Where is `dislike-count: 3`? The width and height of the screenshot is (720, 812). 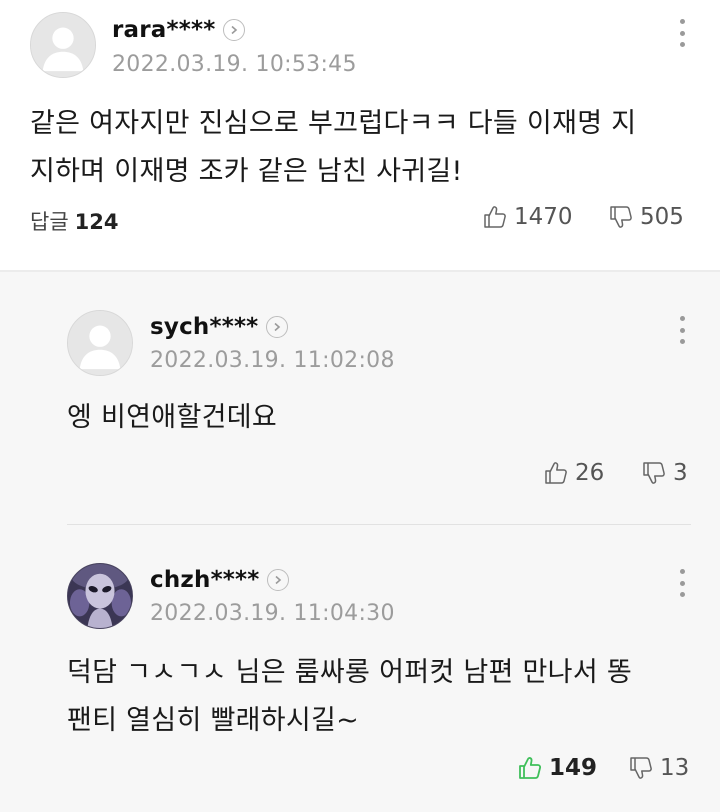
dislike-count: 3 is located at coordinates (680, 473).